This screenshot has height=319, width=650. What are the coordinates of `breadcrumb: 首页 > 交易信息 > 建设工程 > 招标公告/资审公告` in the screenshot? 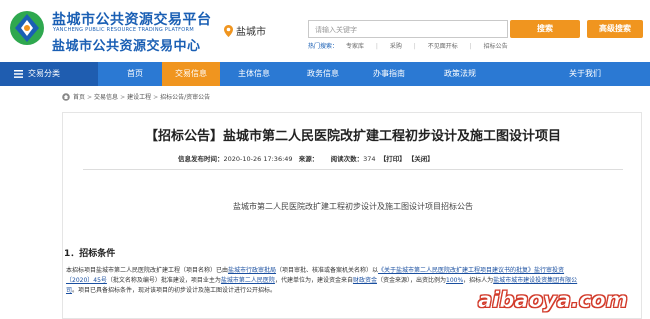 It's located at (352, 99).